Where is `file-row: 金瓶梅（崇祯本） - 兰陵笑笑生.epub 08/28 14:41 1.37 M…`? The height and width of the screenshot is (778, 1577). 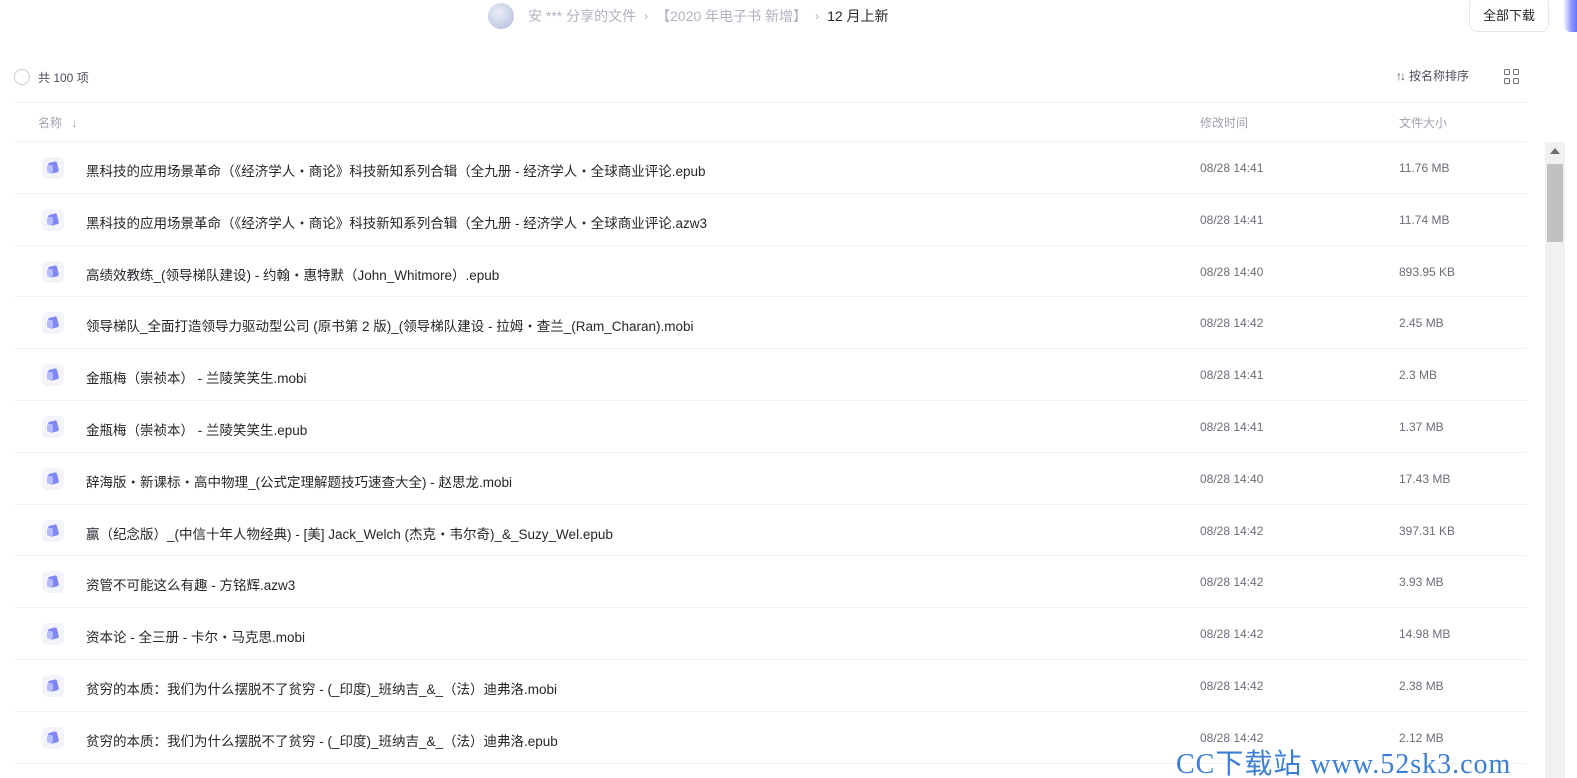
file-row: 金瓶梅（崇祯本） - 兰陵笑笑生.epub 08/28 14:41 1.37 M… is located at coordinates (770, 427).